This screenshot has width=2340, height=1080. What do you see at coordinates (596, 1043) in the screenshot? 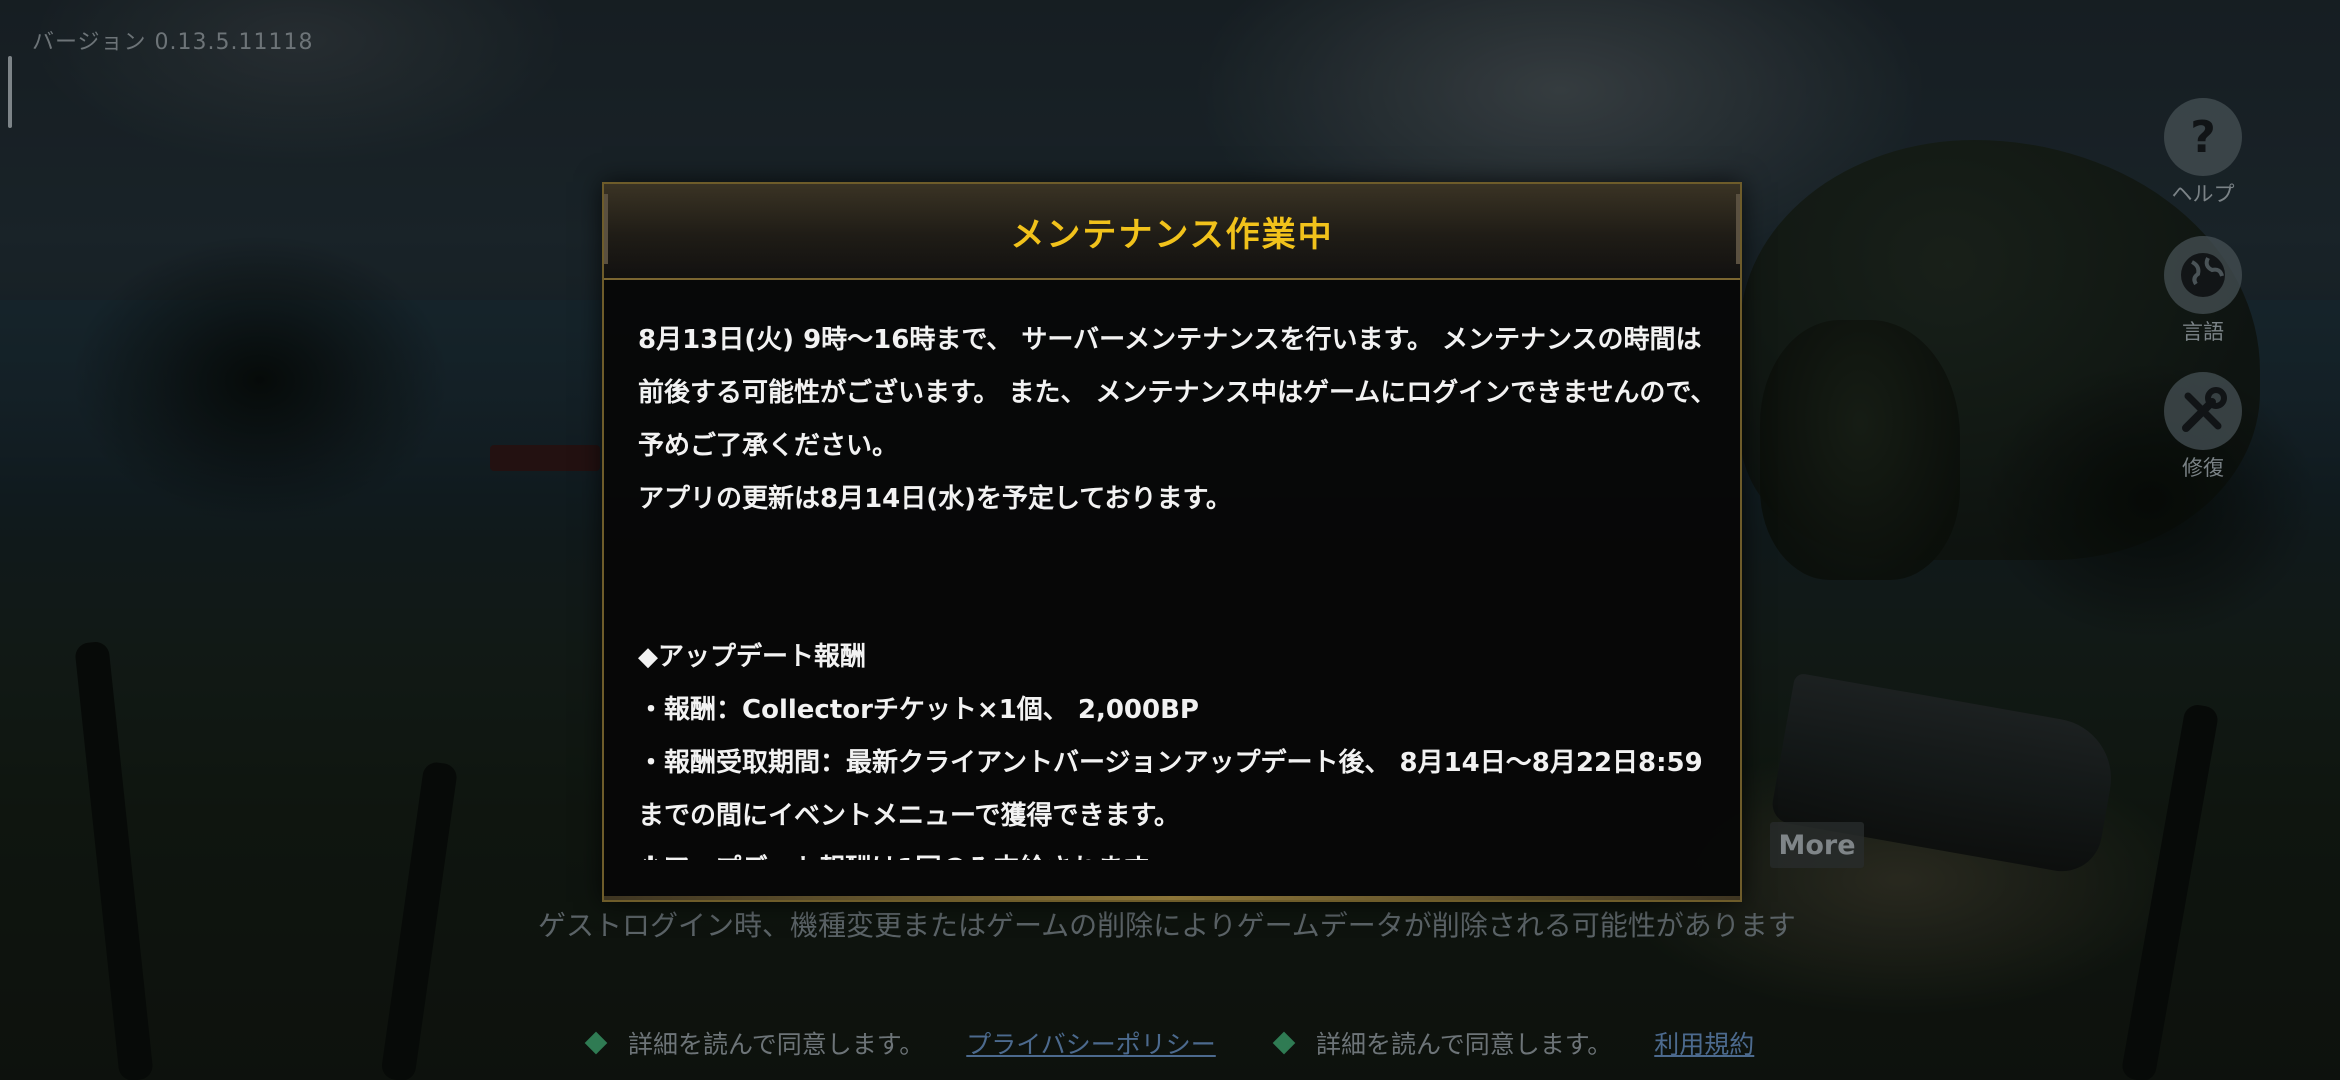
I see `privacy-agree-checkbox` at bounding box center [596, 1043].